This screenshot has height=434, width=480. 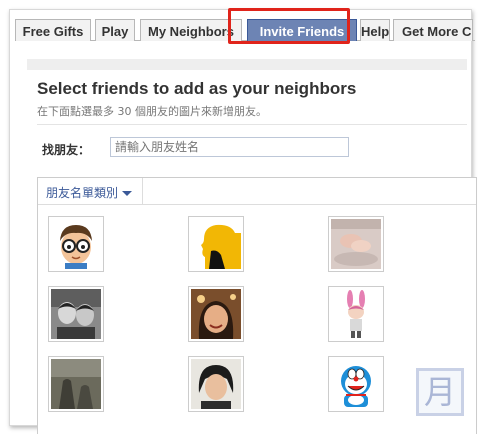 What do you see at coordinates (191, 30) in the screenshot?
I see `tab-my-neighbors: My Neighbors` at bounding box center [191, 30].